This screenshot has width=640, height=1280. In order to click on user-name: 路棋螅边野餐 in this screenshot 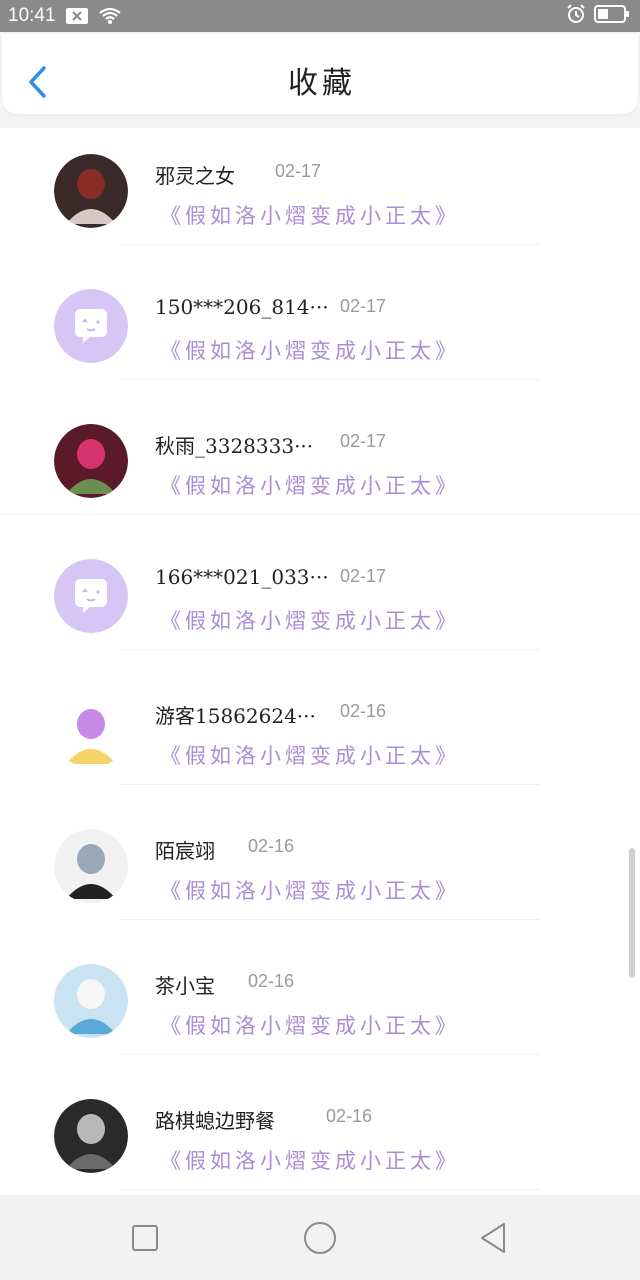, I will do `click(215, 1121)`.